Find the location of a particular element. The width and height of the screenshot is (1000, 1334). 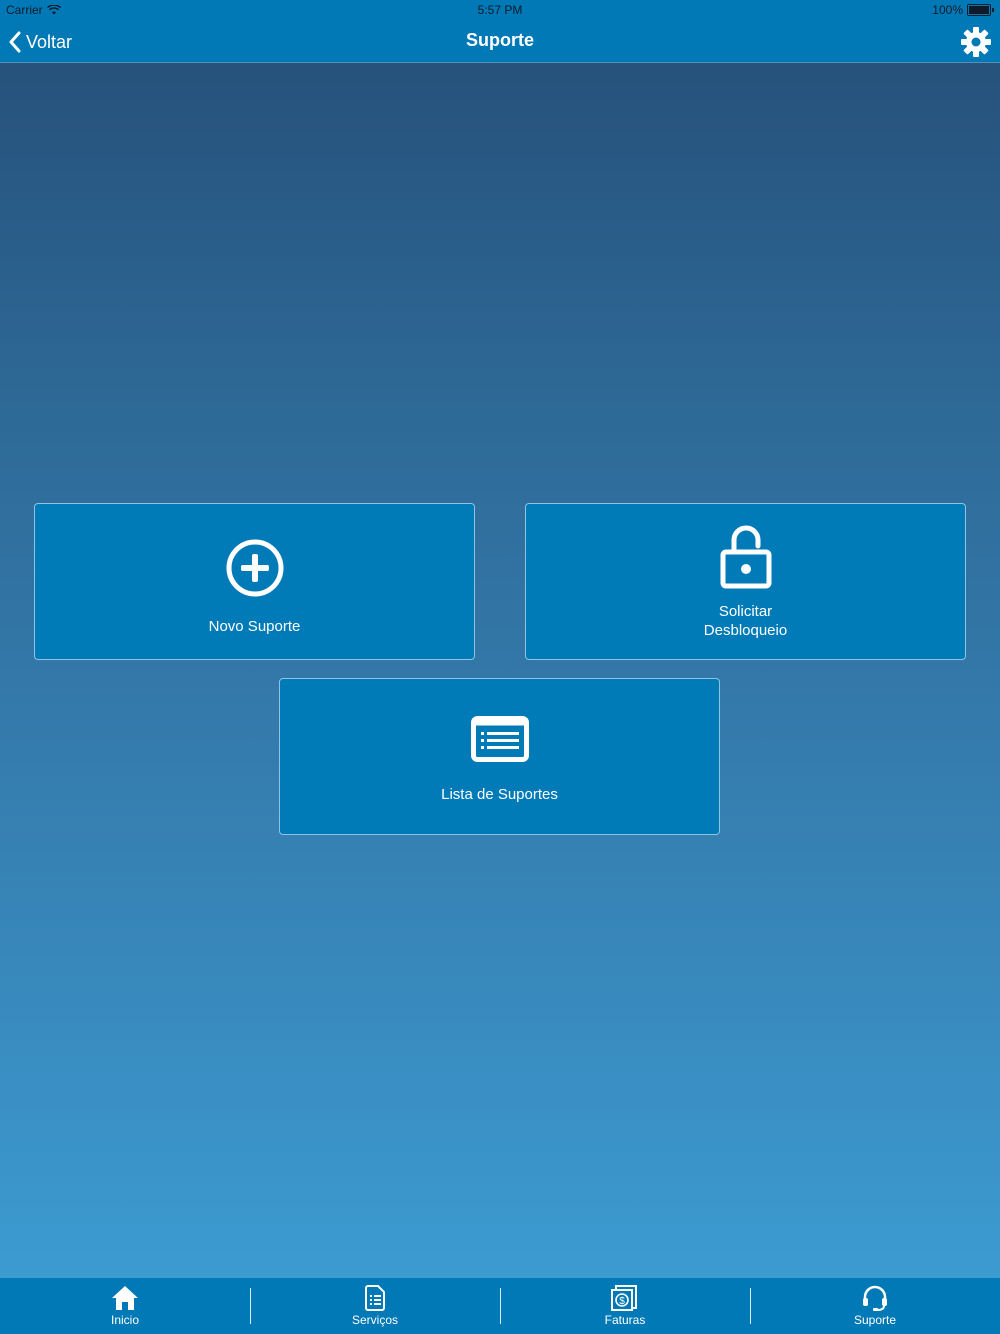

lista-suportes-tile: Lista de Suportes is located at coordinates (499, 756).